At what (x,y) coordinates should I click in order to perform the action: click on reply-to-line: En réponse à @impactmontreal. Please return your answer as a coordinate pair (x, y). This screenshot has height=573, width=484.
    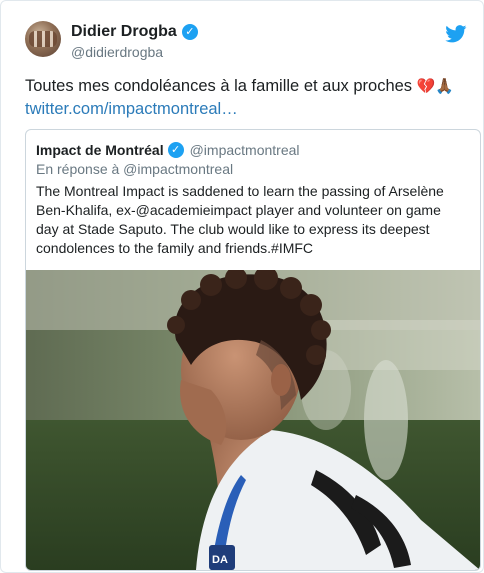
    Looking at the image, I should click on (135, 169).